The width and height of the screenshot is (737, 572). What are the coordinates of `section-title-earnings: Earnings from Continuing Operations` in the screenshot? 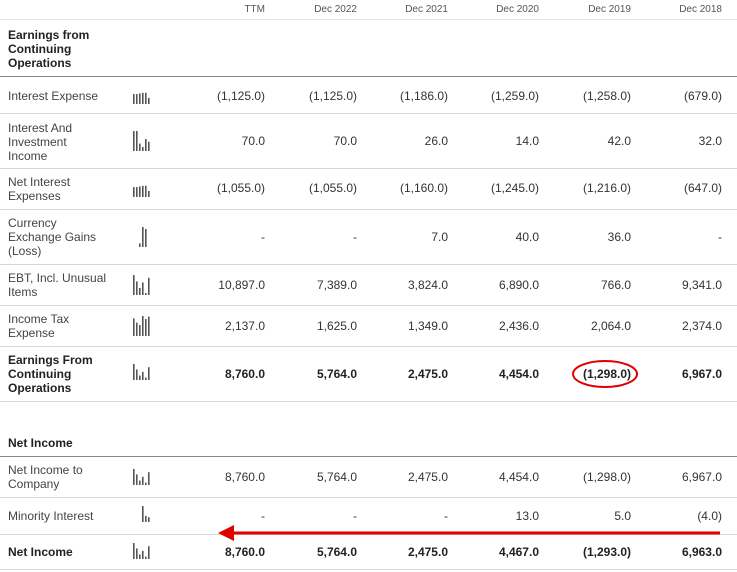 It's located at (49, 49).